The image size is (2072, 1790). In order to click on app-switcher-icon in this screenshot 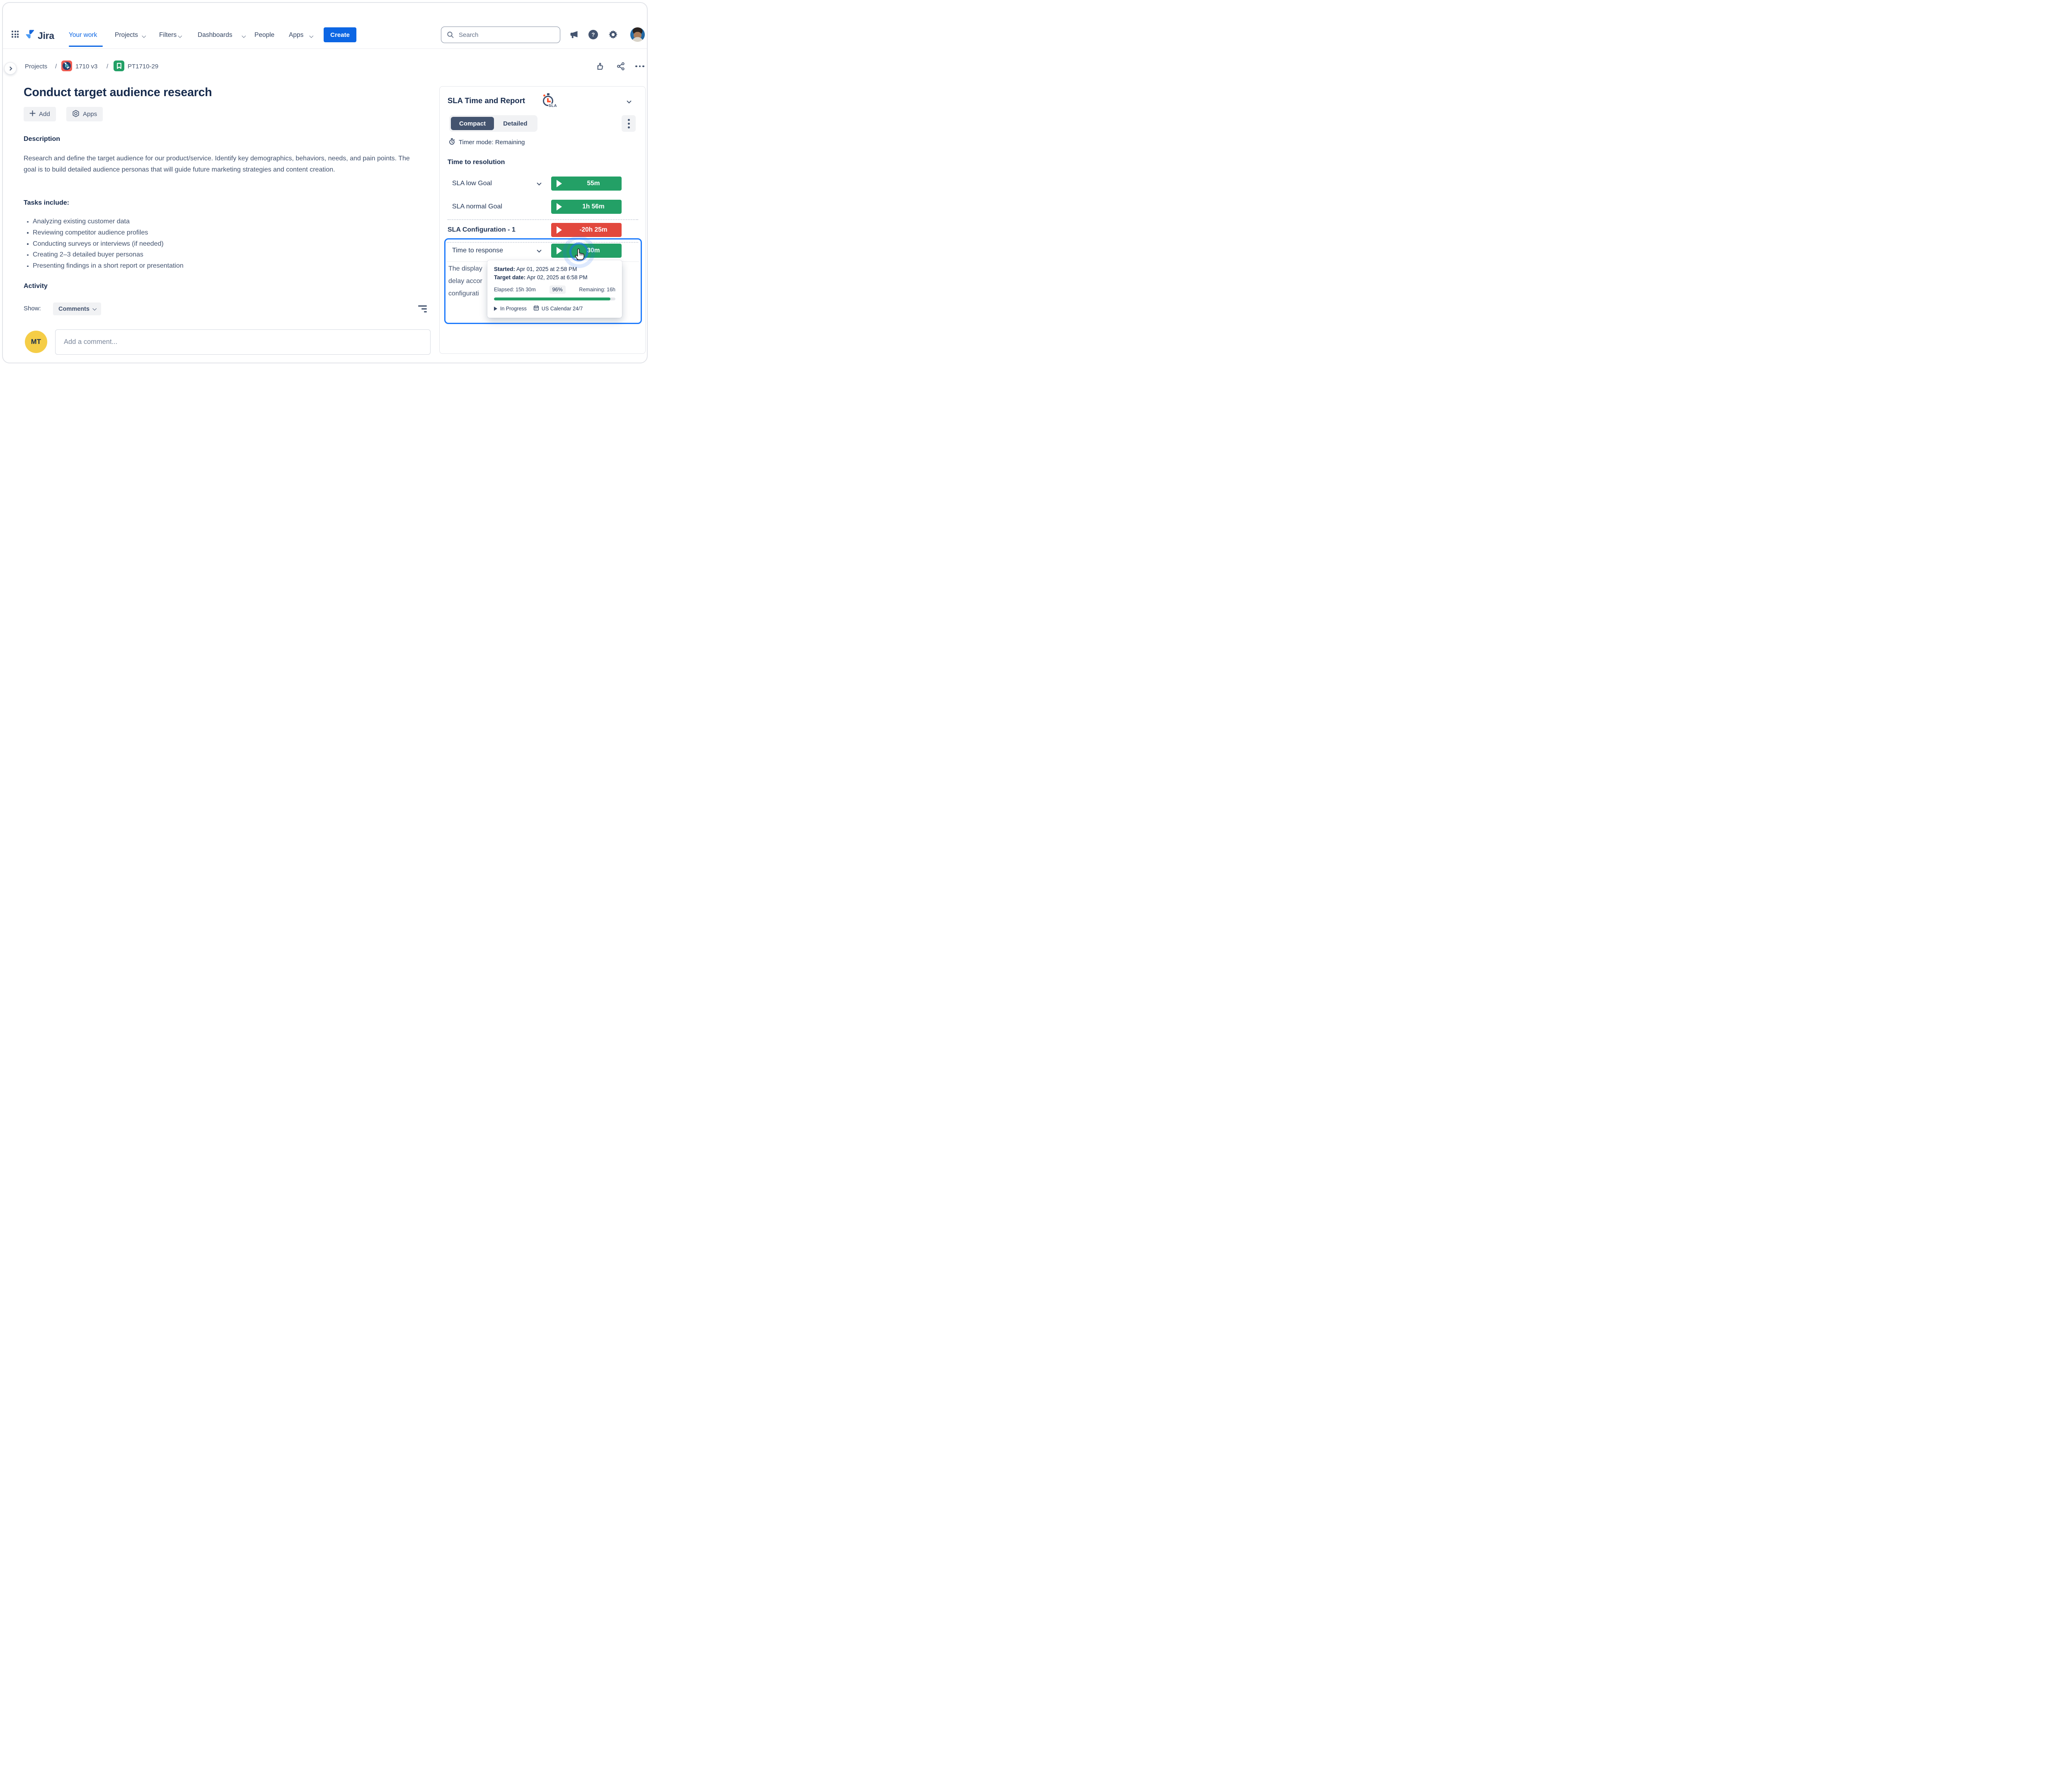, I will do `click(15, 35)`.